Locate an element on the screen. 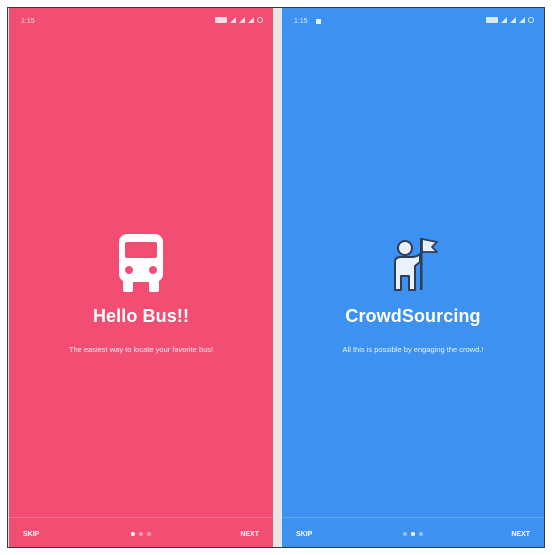 The image size is (552, 555). notification-icon is located at coordinates (318, 21).